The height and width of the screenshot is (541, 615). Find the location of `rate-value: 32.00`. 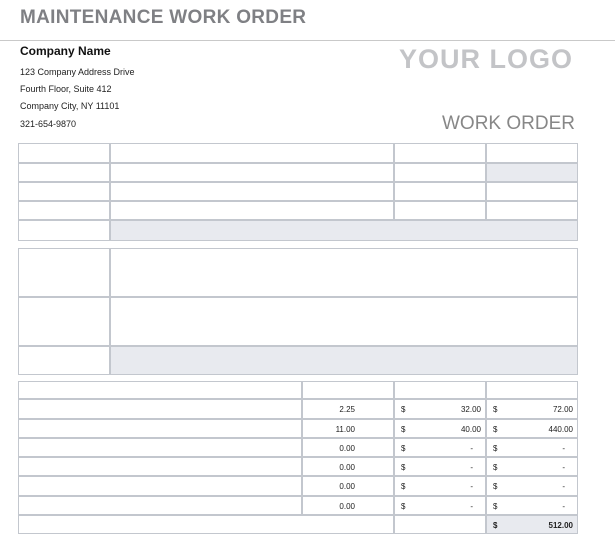

rate-value: 32.00 is located at coordinates (470, 409).